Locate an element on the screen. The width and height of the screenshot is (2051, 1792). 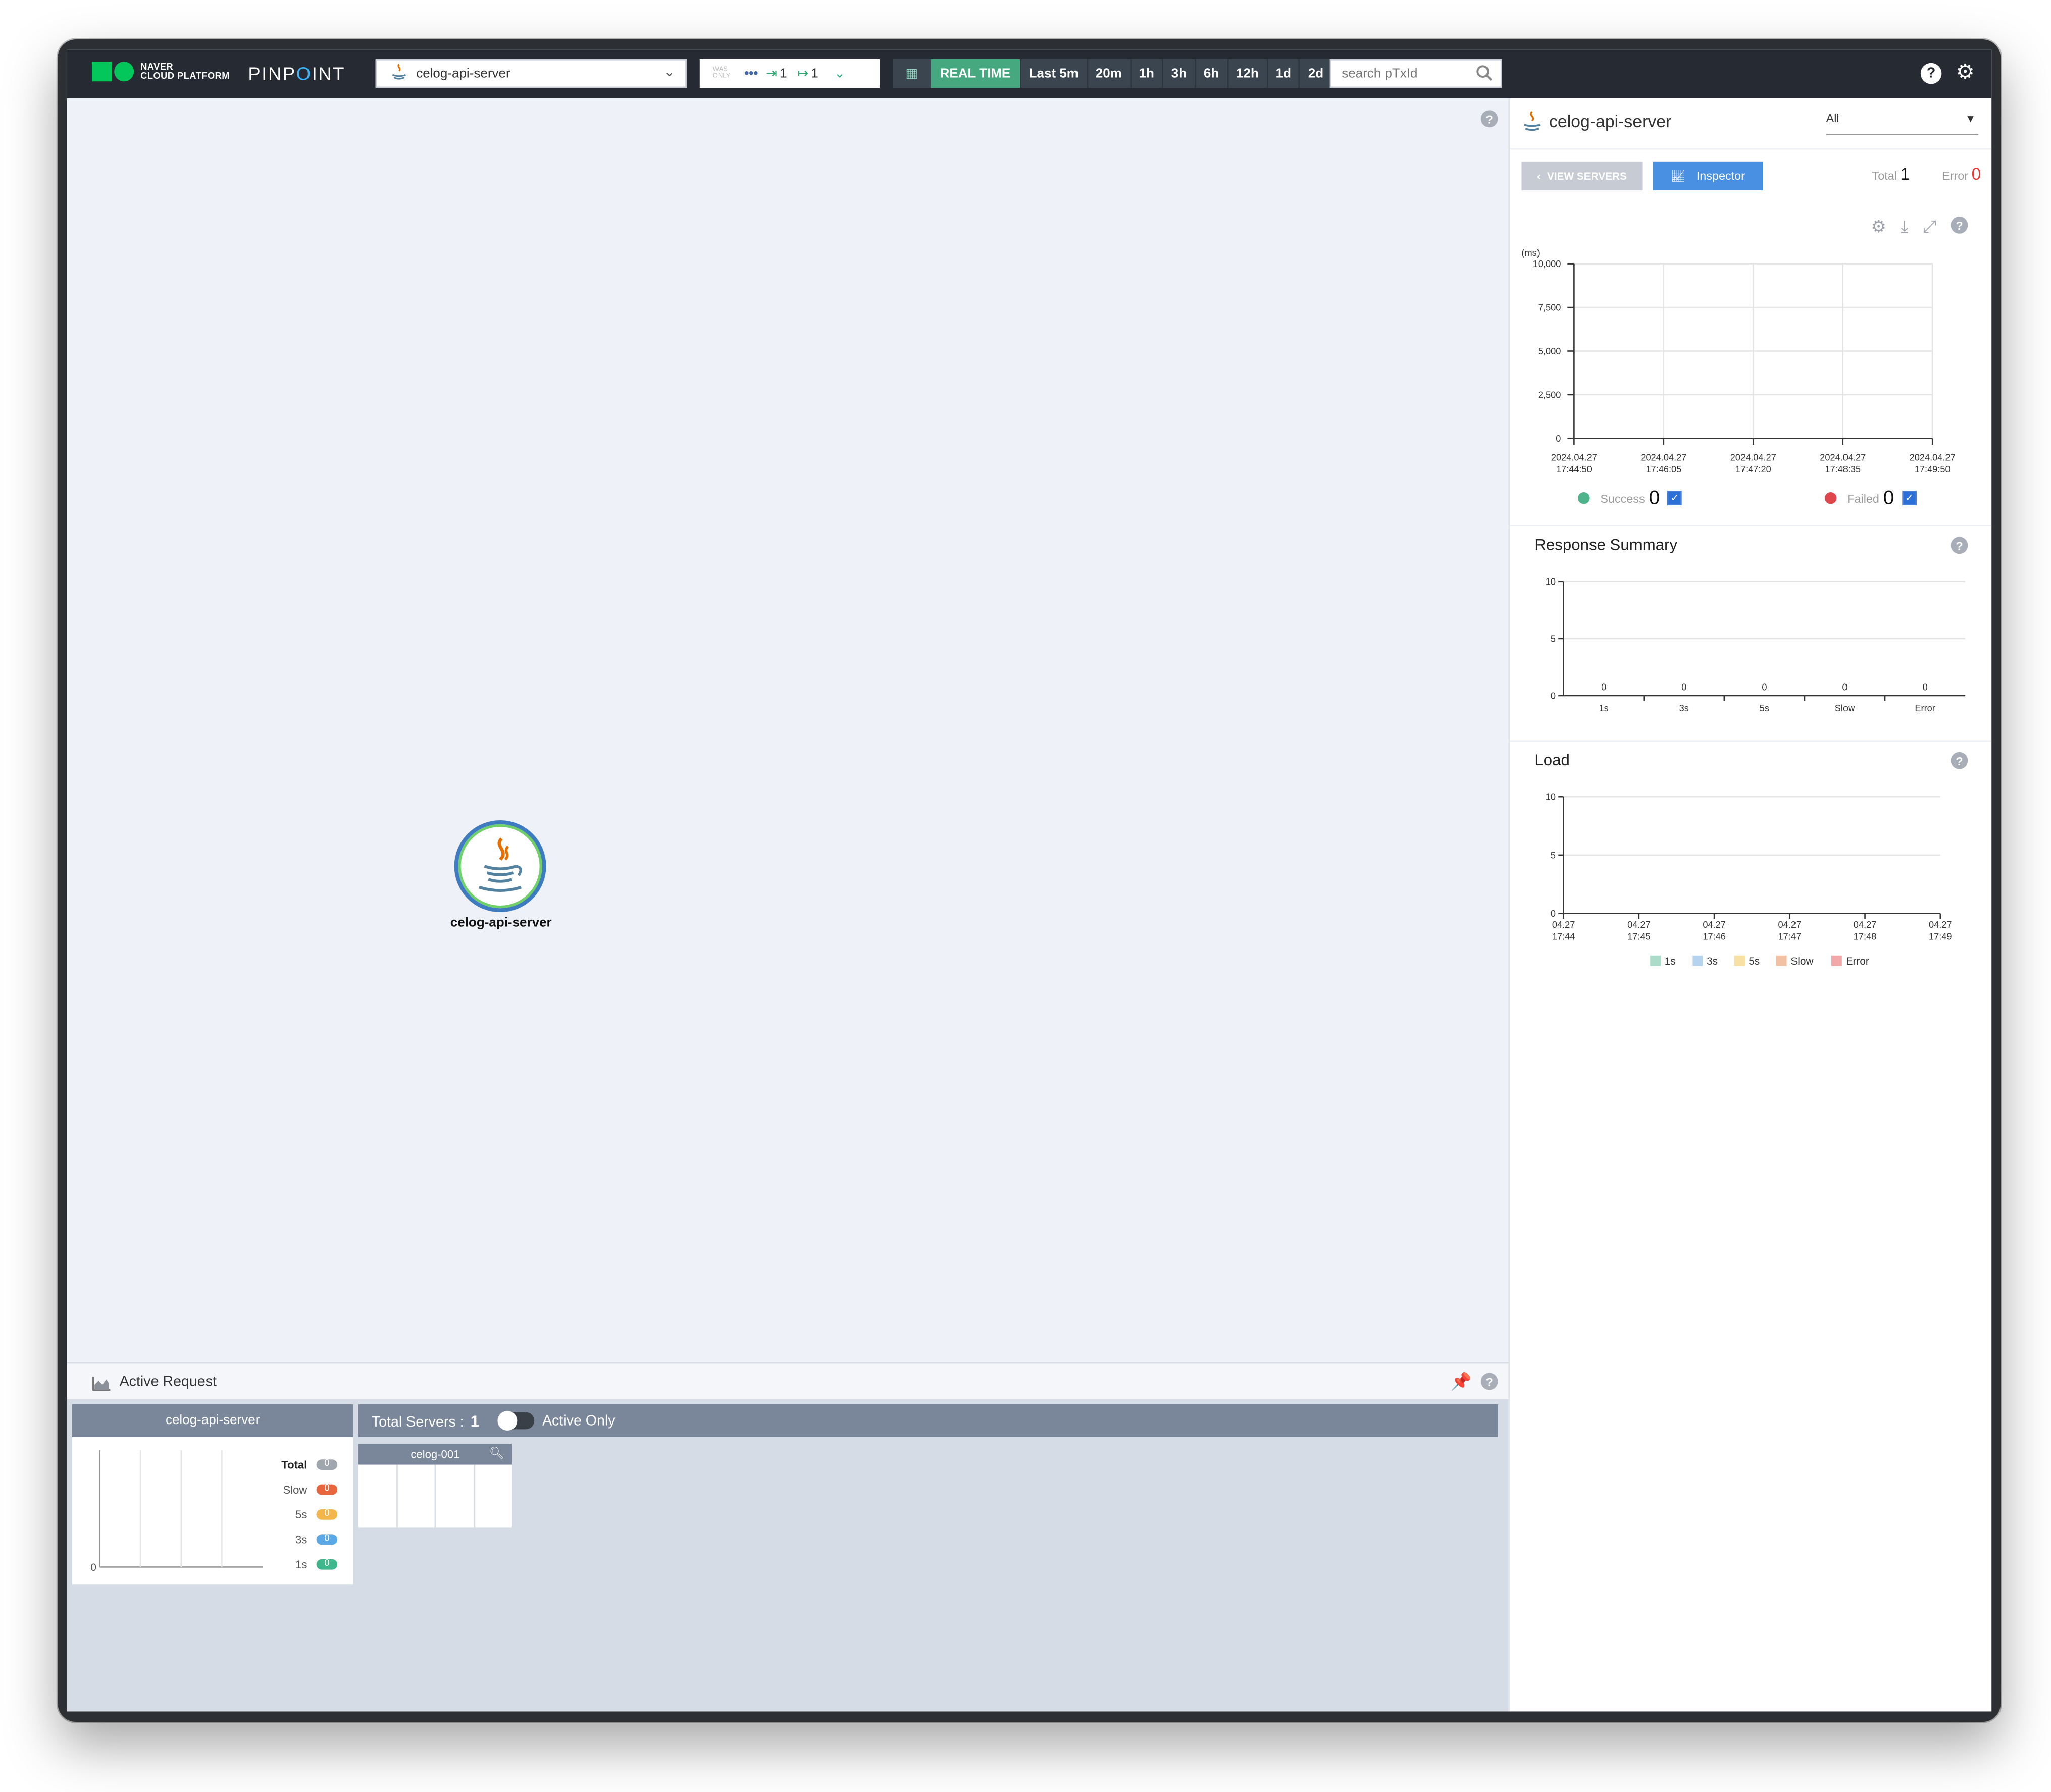
legend-count-badge: 0 is located at coordinates (327, 1489).